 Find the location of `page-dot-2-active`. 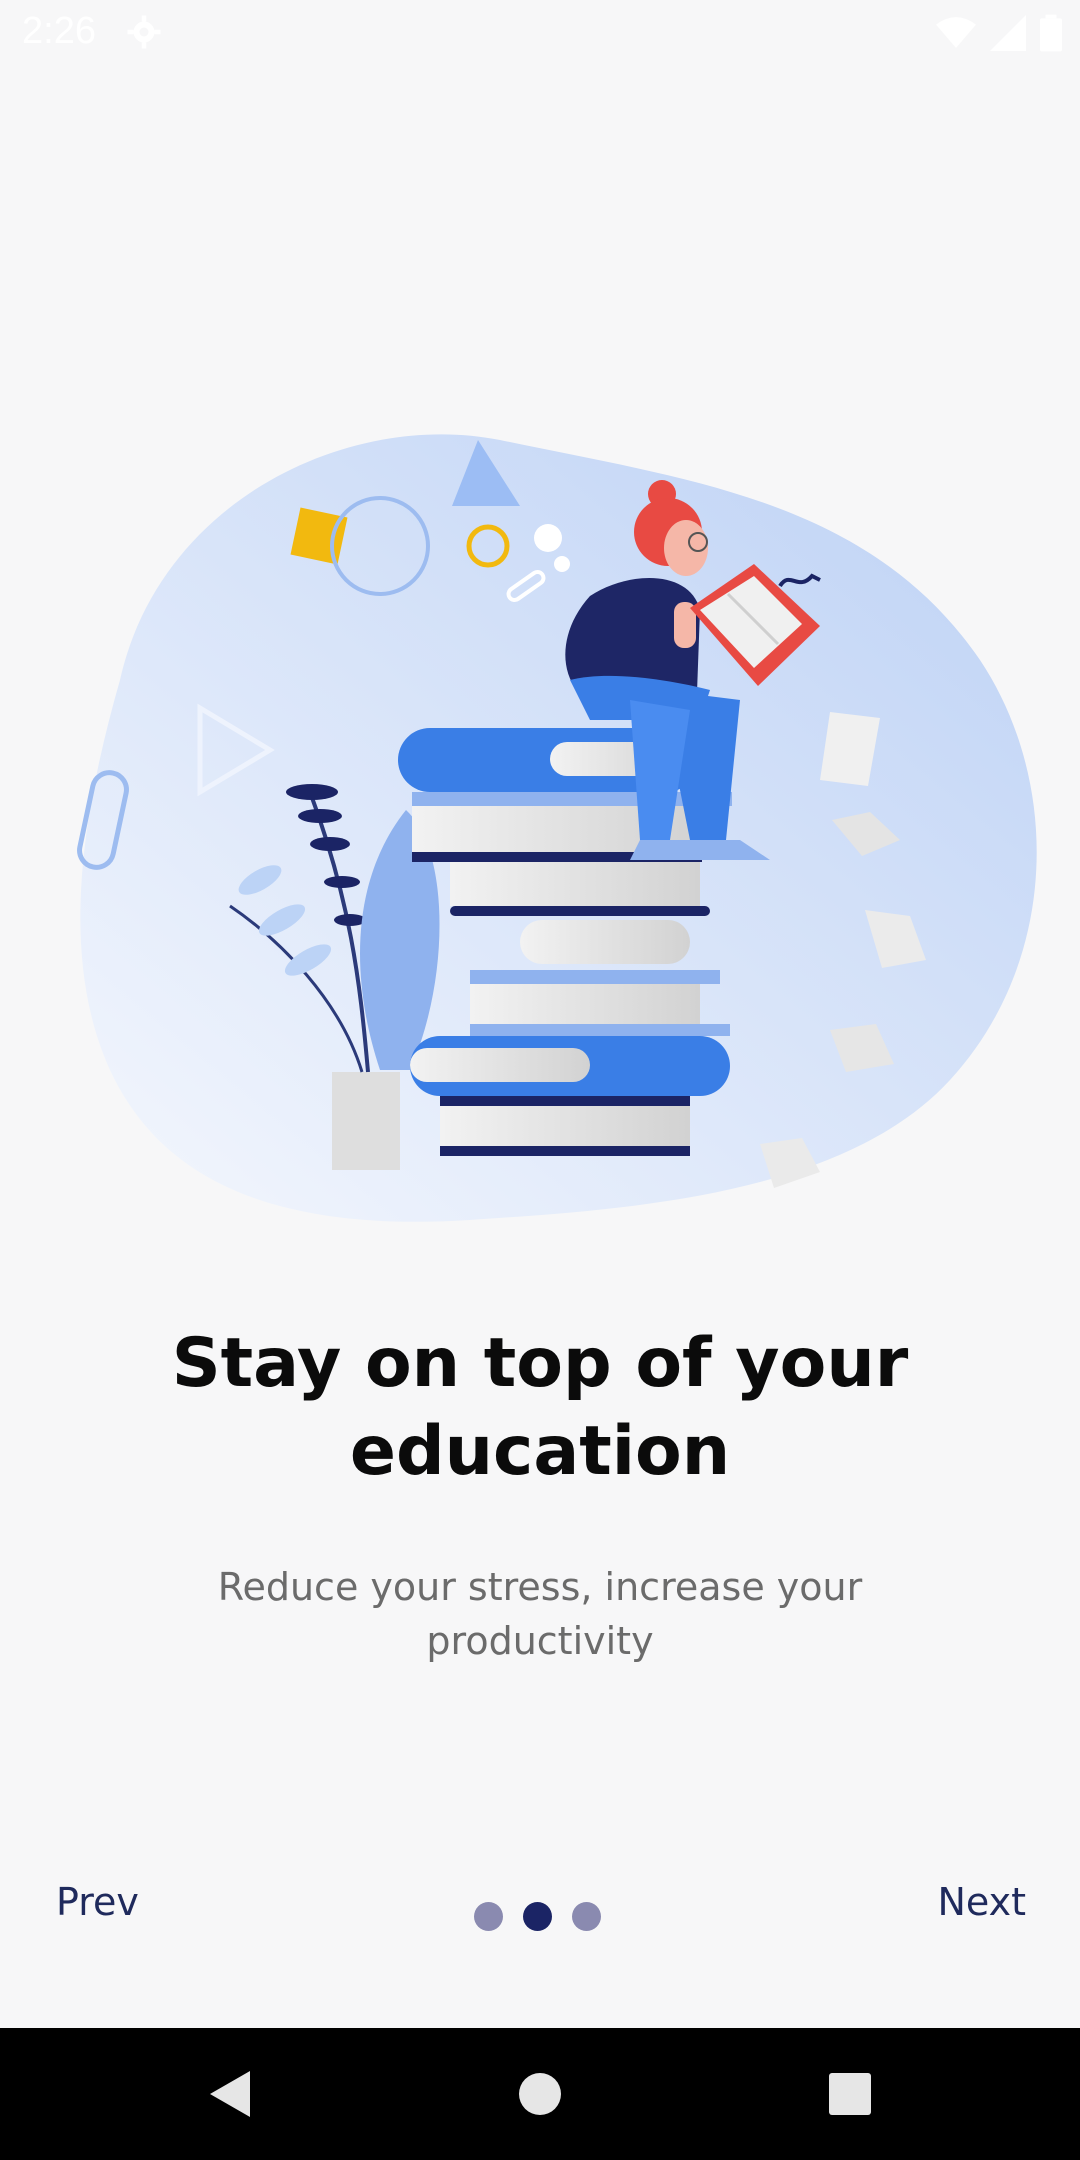

page-dot-2-active is located at coordinates (537, 1916).